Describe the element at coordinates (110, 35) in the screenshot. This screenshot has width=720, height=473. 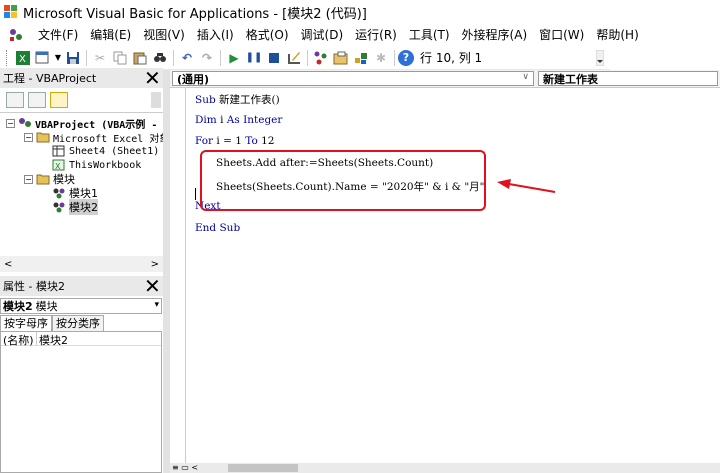
I see `menu-edit: 编辑(E)` at that location.